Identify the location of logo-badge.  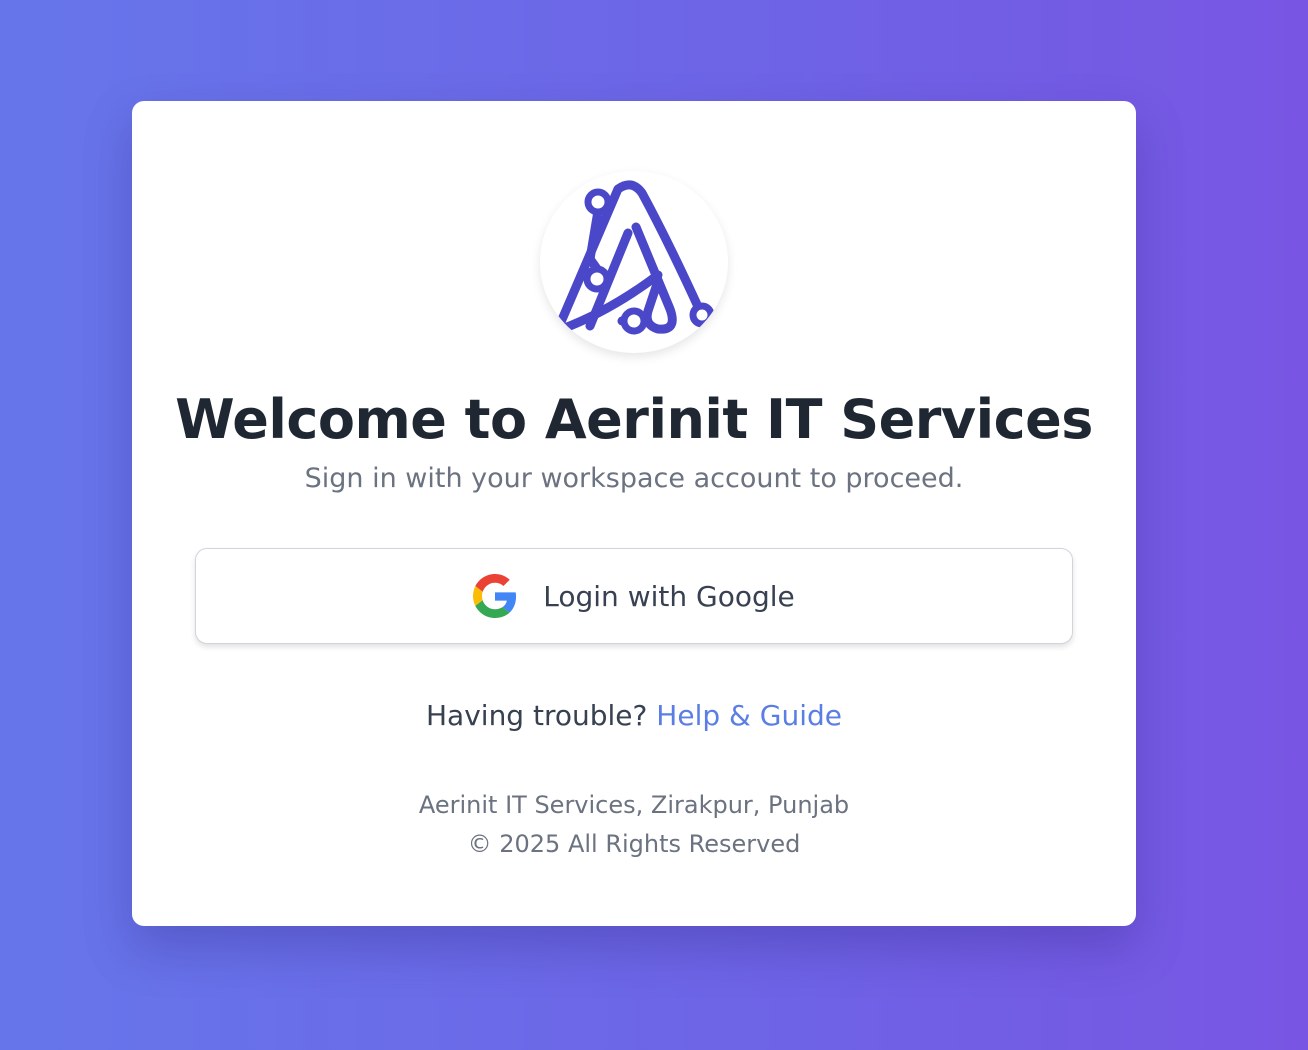
(634, 262).